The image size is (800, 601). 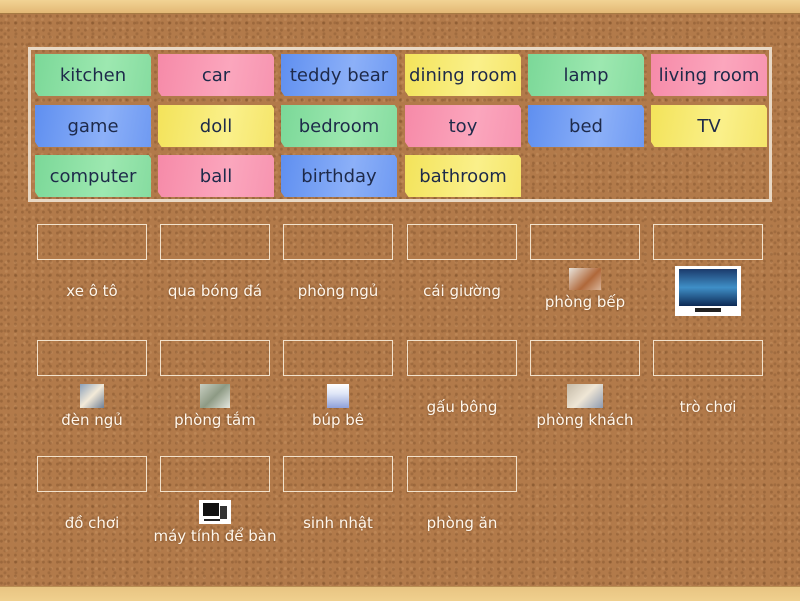 What do you see at coordinates (708, 287) in the screenshot?
I see `tv-screen` at bounding box center [708, 287].